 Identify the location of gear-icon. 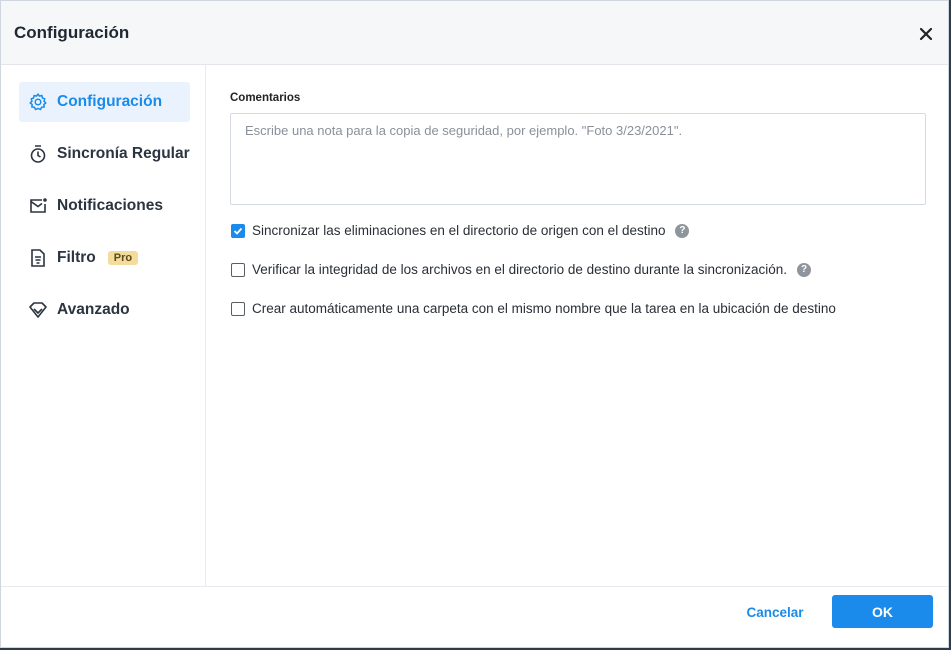
(38, 102).